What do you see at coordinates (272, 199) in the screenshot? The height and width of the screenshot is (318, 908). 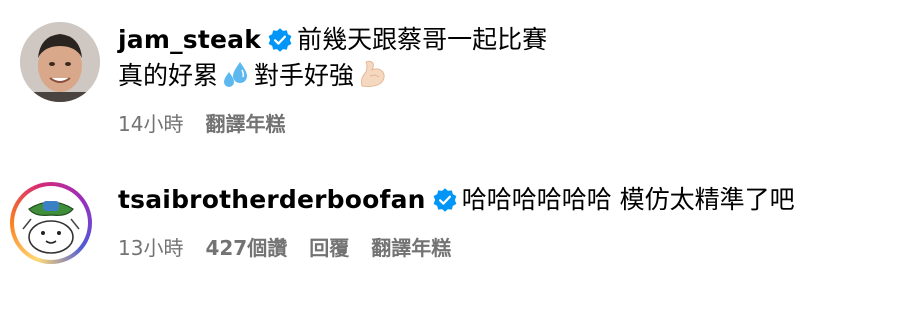 I see `comment-username: tsaibrotherderboofan` at bounding box center [272, 199].